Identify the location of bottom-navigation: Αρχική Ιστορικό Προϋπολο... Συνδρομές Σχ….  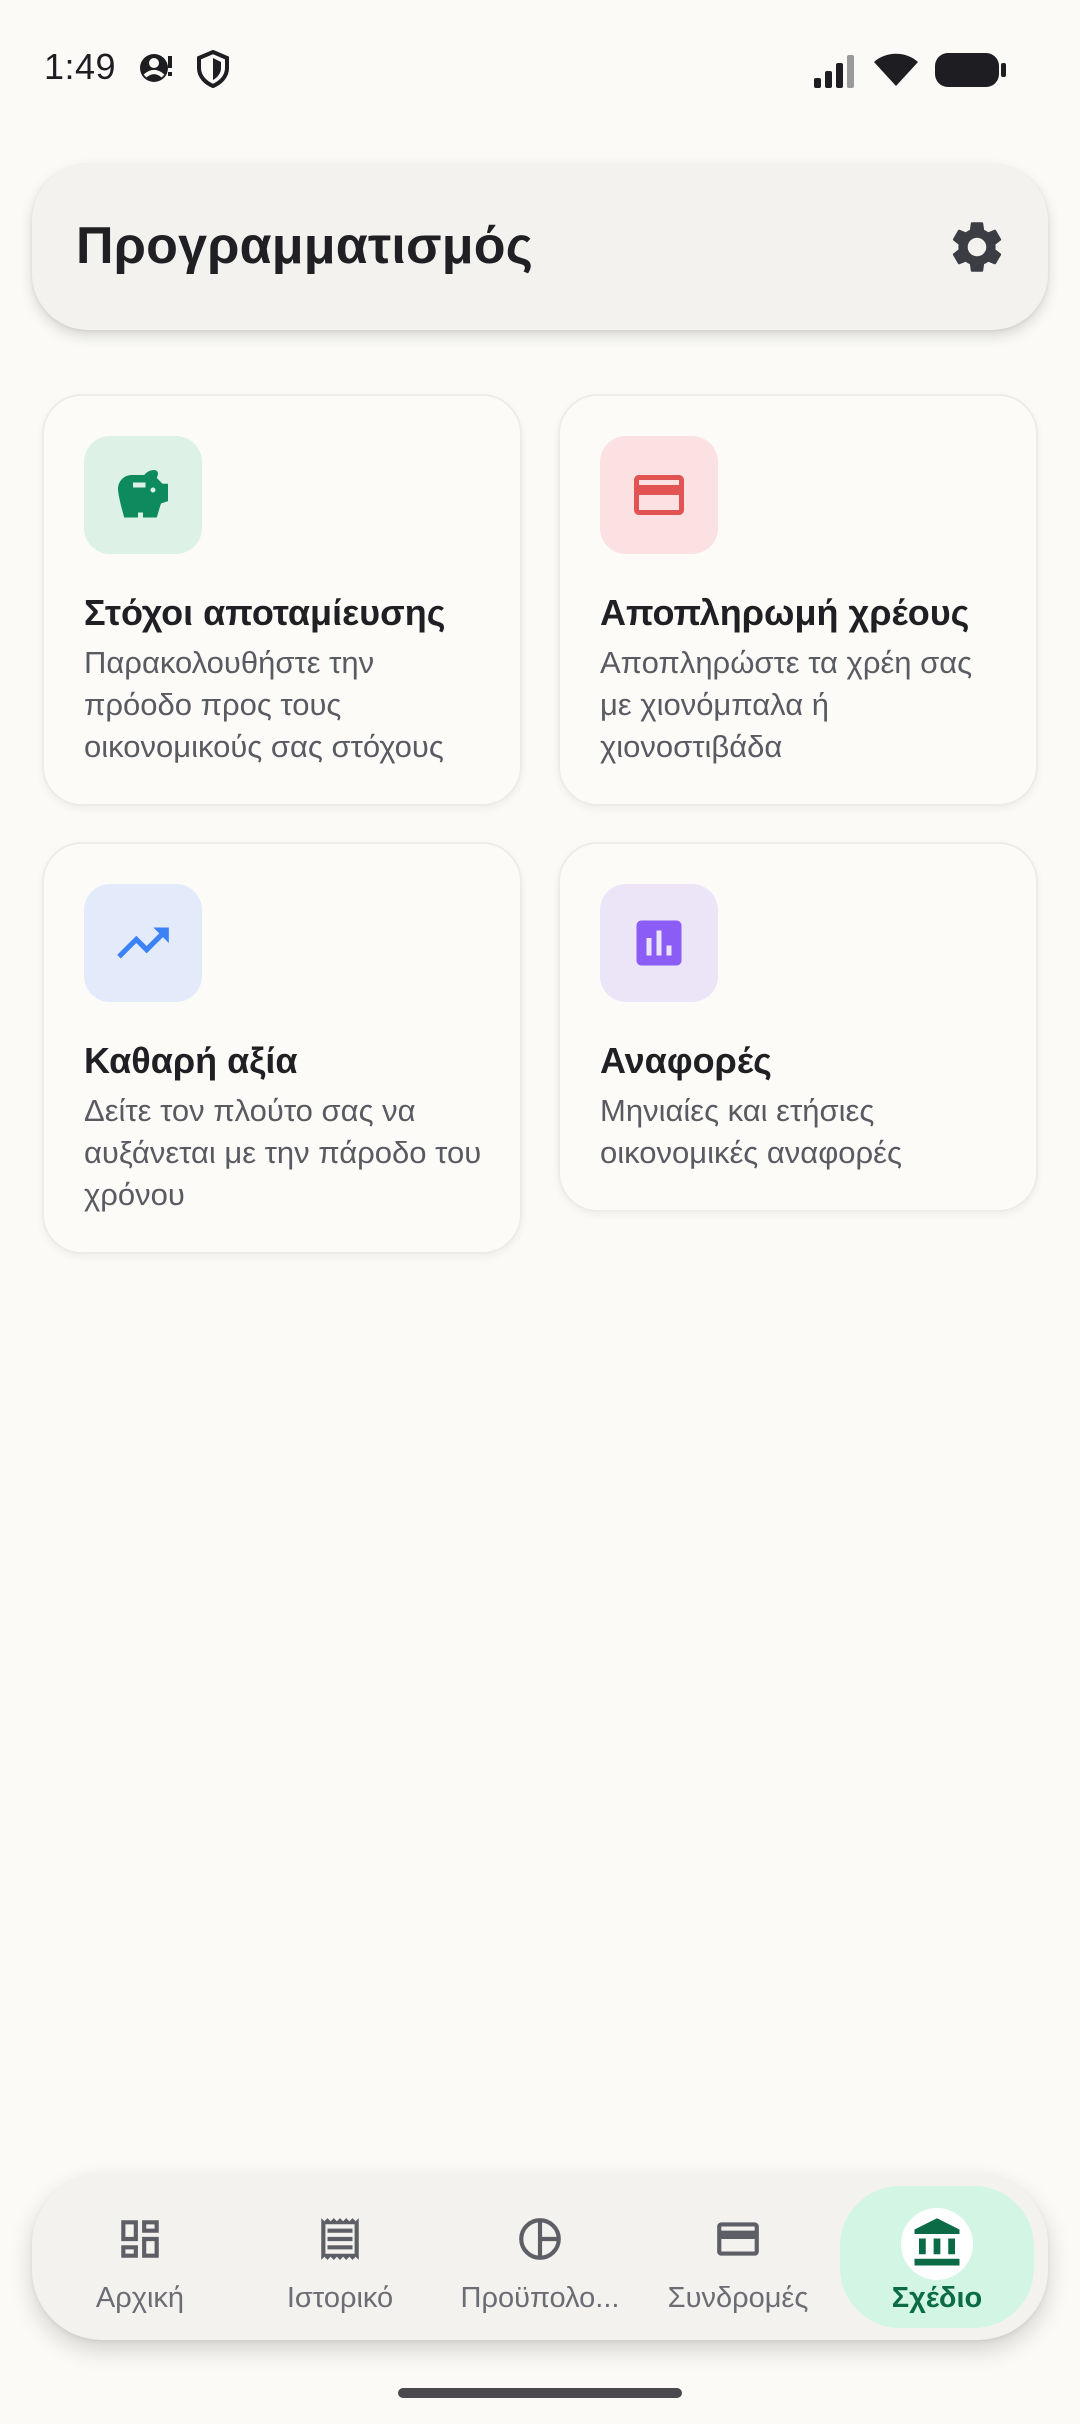
(540, 2257).